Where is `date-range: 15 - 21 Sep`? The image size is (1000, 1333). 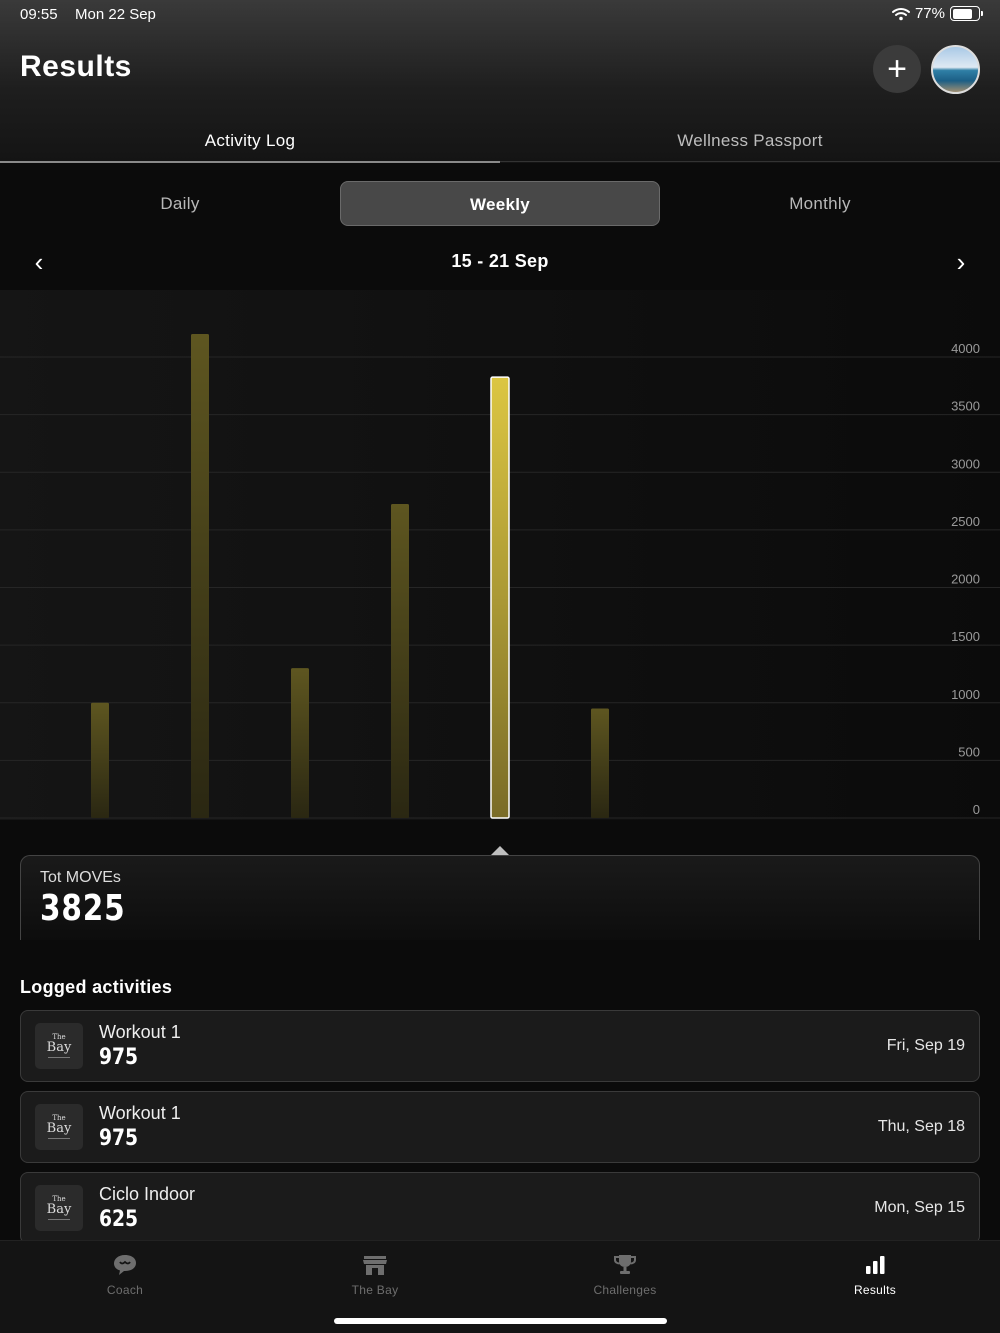 date-range: 15 - 21 Sep is located at coordinates (500, 261).